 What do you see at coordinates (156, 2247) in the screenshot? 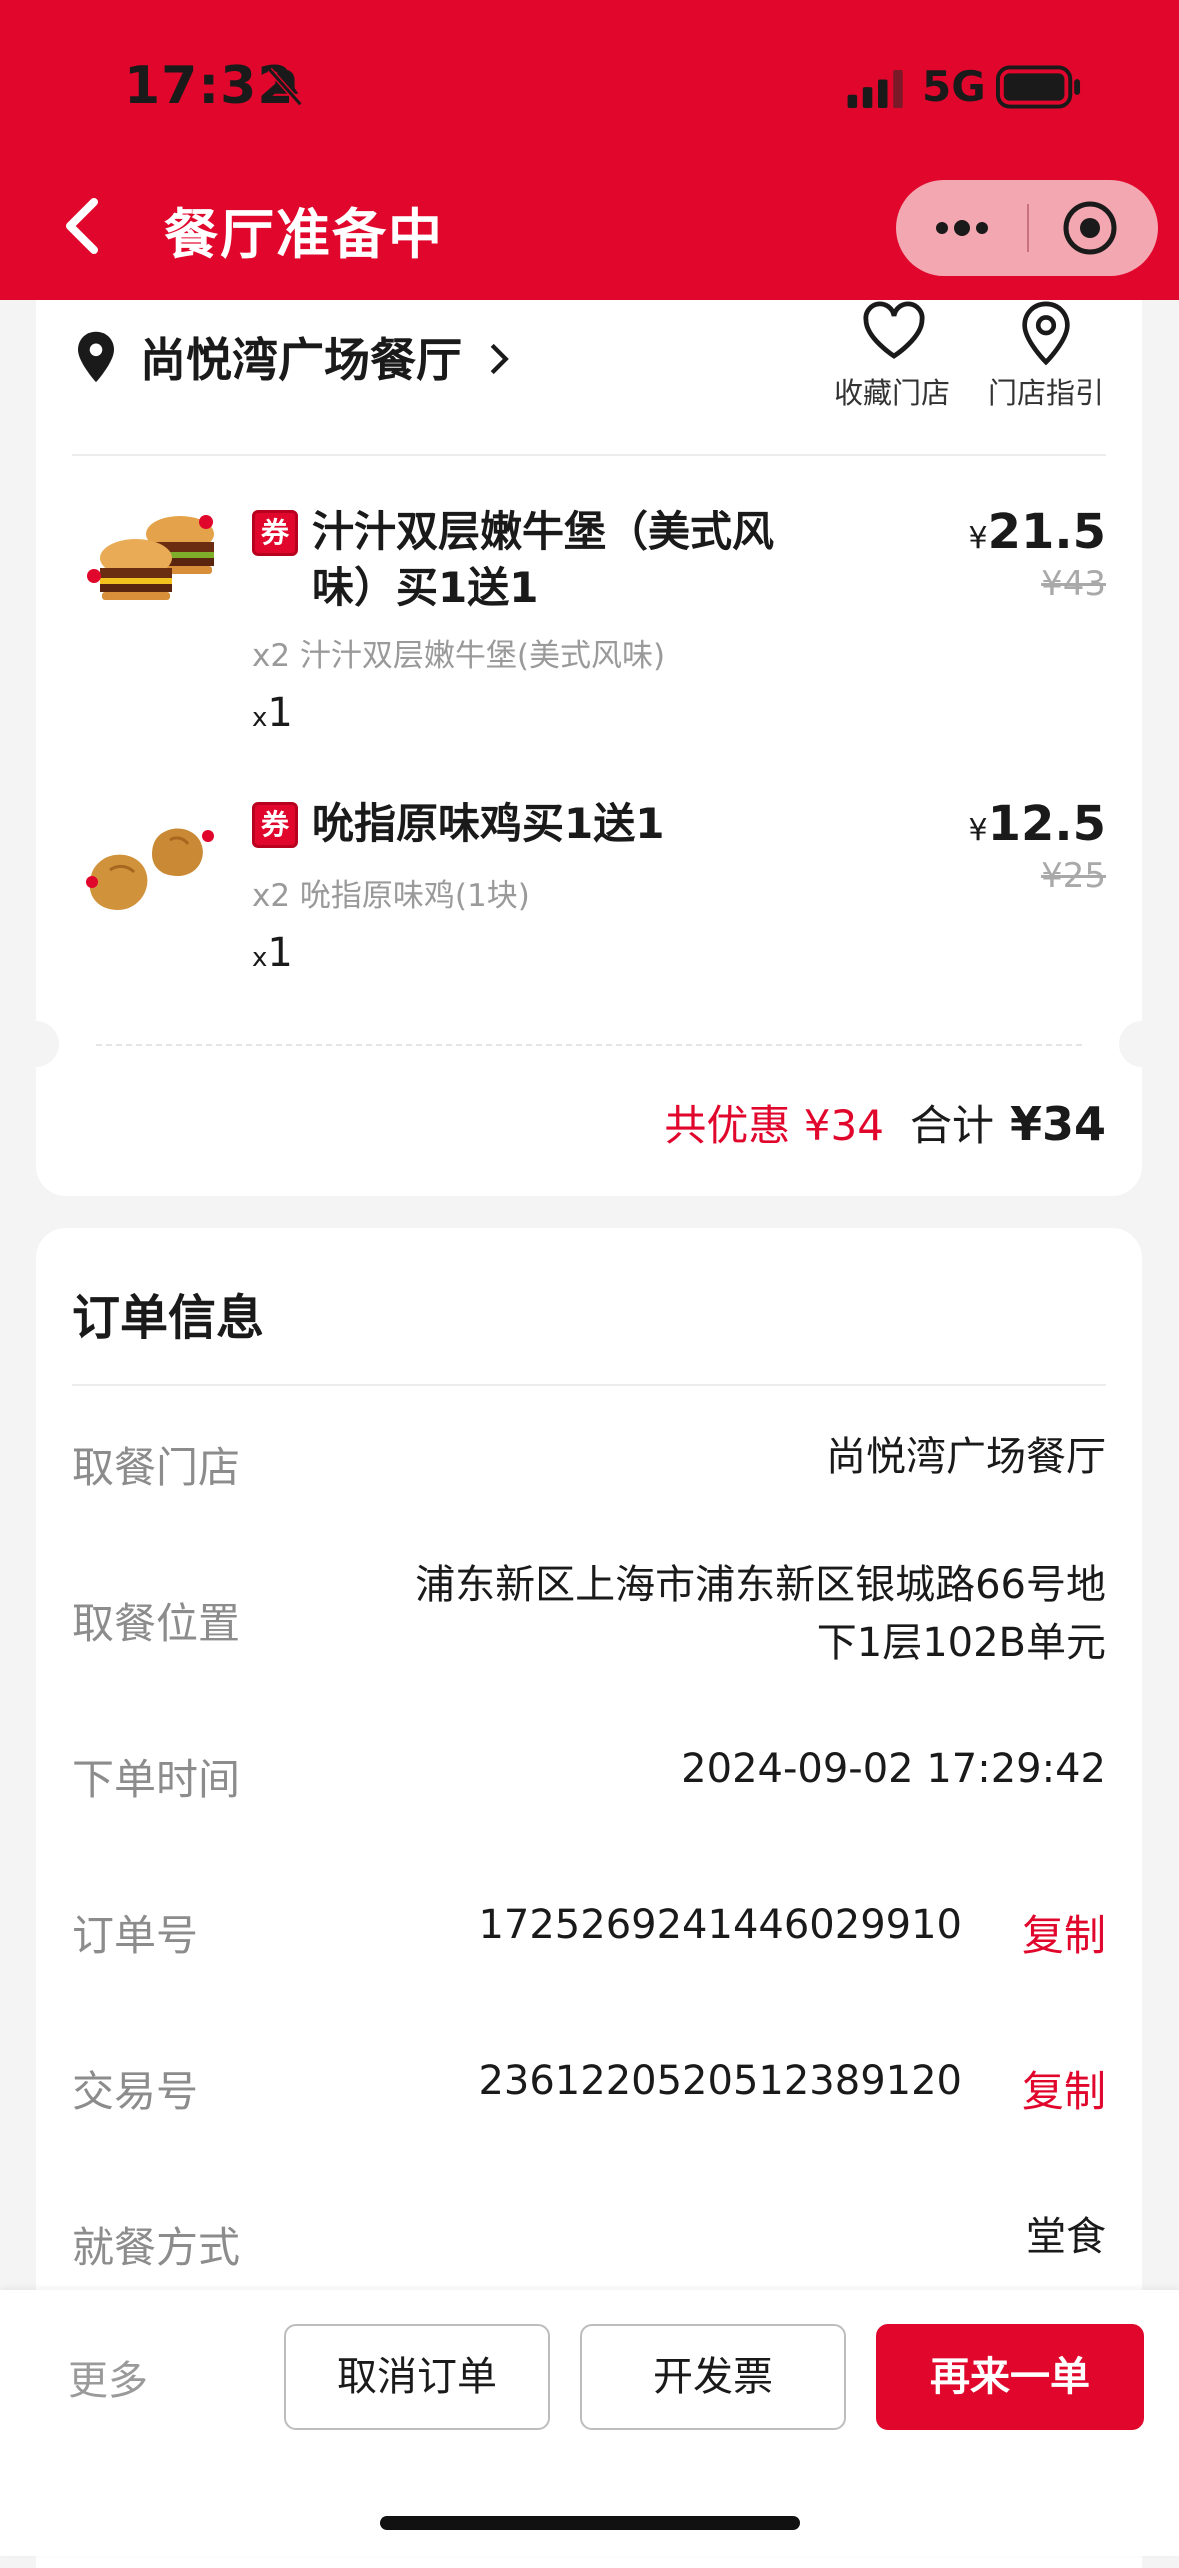
I see `dining-mode-label: 就餐方式` at bounding box center [156, 2247].